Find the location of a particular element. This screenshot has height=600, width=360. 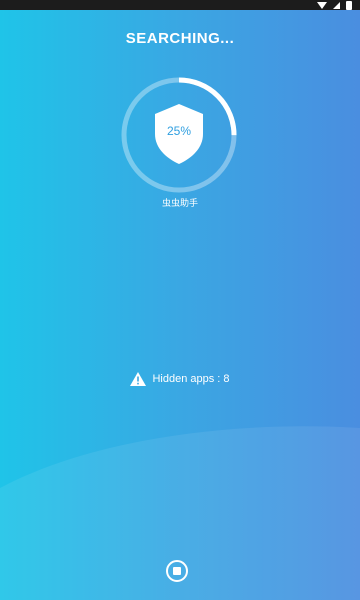

scan-progress: 25% is located at coordinates (179, 135).